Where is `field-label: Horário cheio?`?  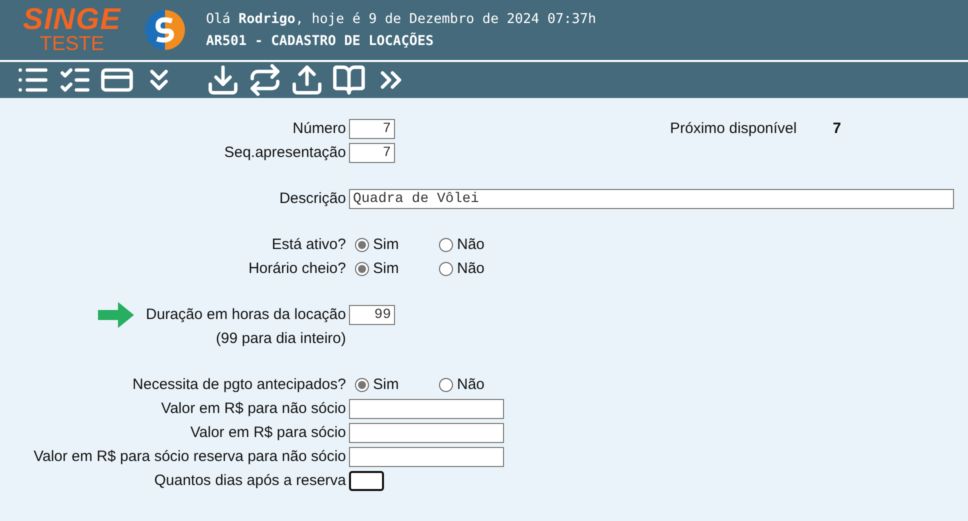 field-label: Horário cheio? is located at coordinates (297, 269).